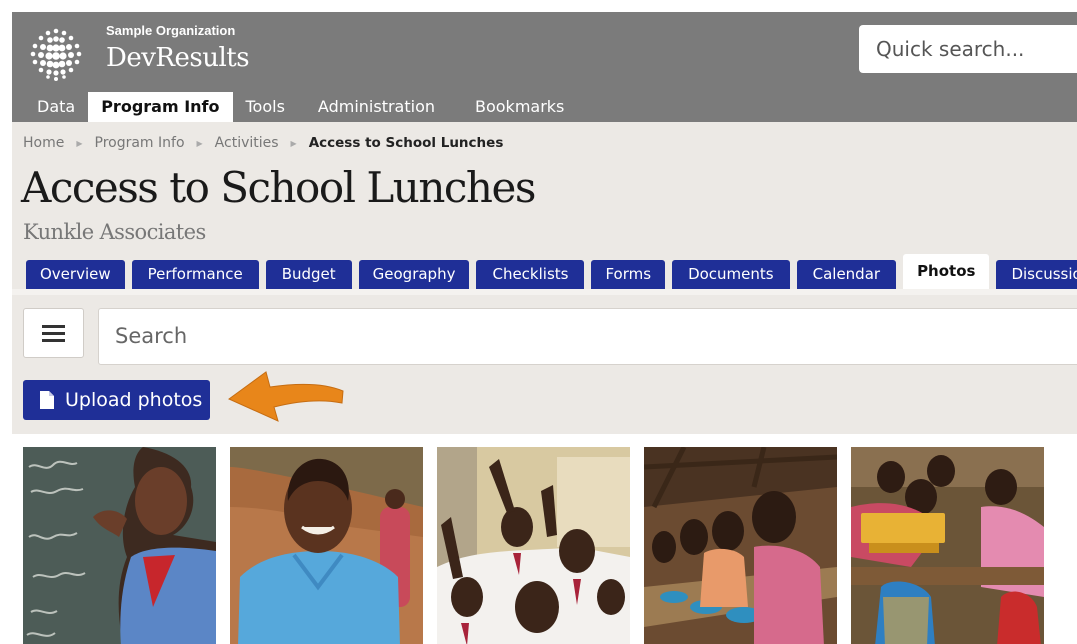 The image size is (1077, 644). I want to click on tab-content-edge, so click(544, 292).